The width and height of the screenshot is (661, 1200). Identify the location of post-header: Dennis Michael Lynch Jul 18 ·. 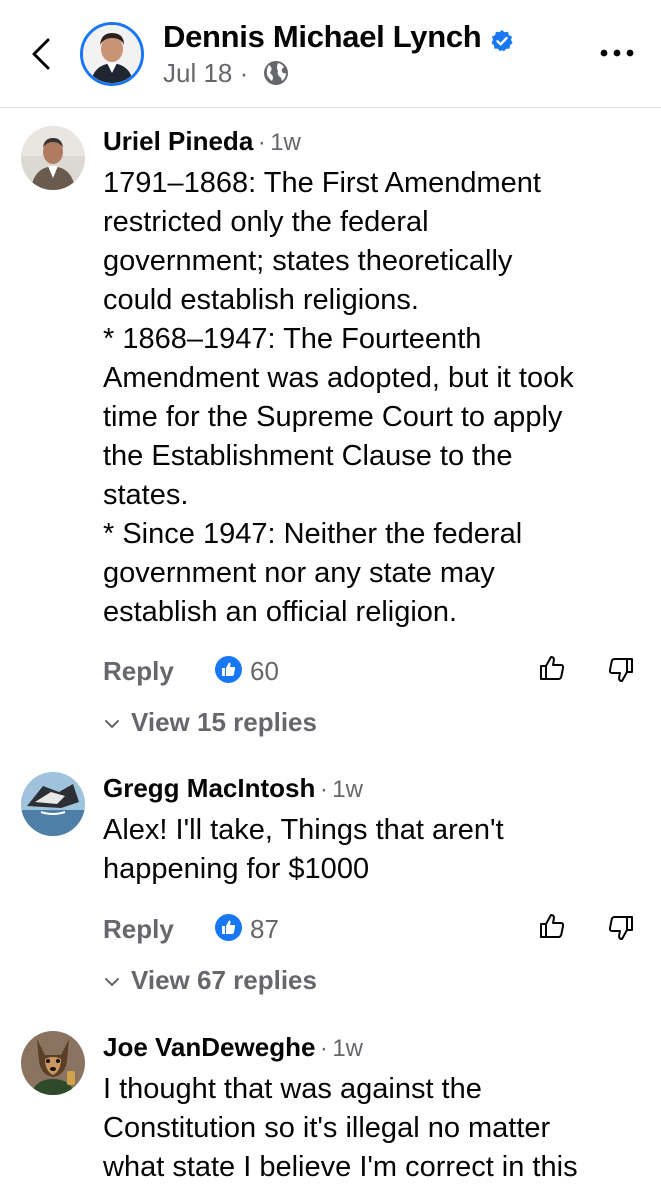
(330, 54).